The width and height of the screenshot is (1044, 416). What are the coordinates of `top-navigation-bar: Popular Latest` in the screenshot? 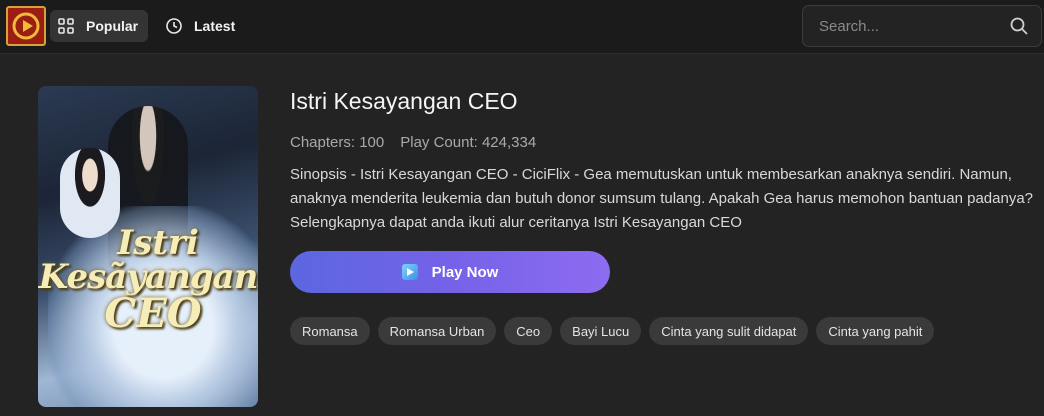 It's located at (522, 27).